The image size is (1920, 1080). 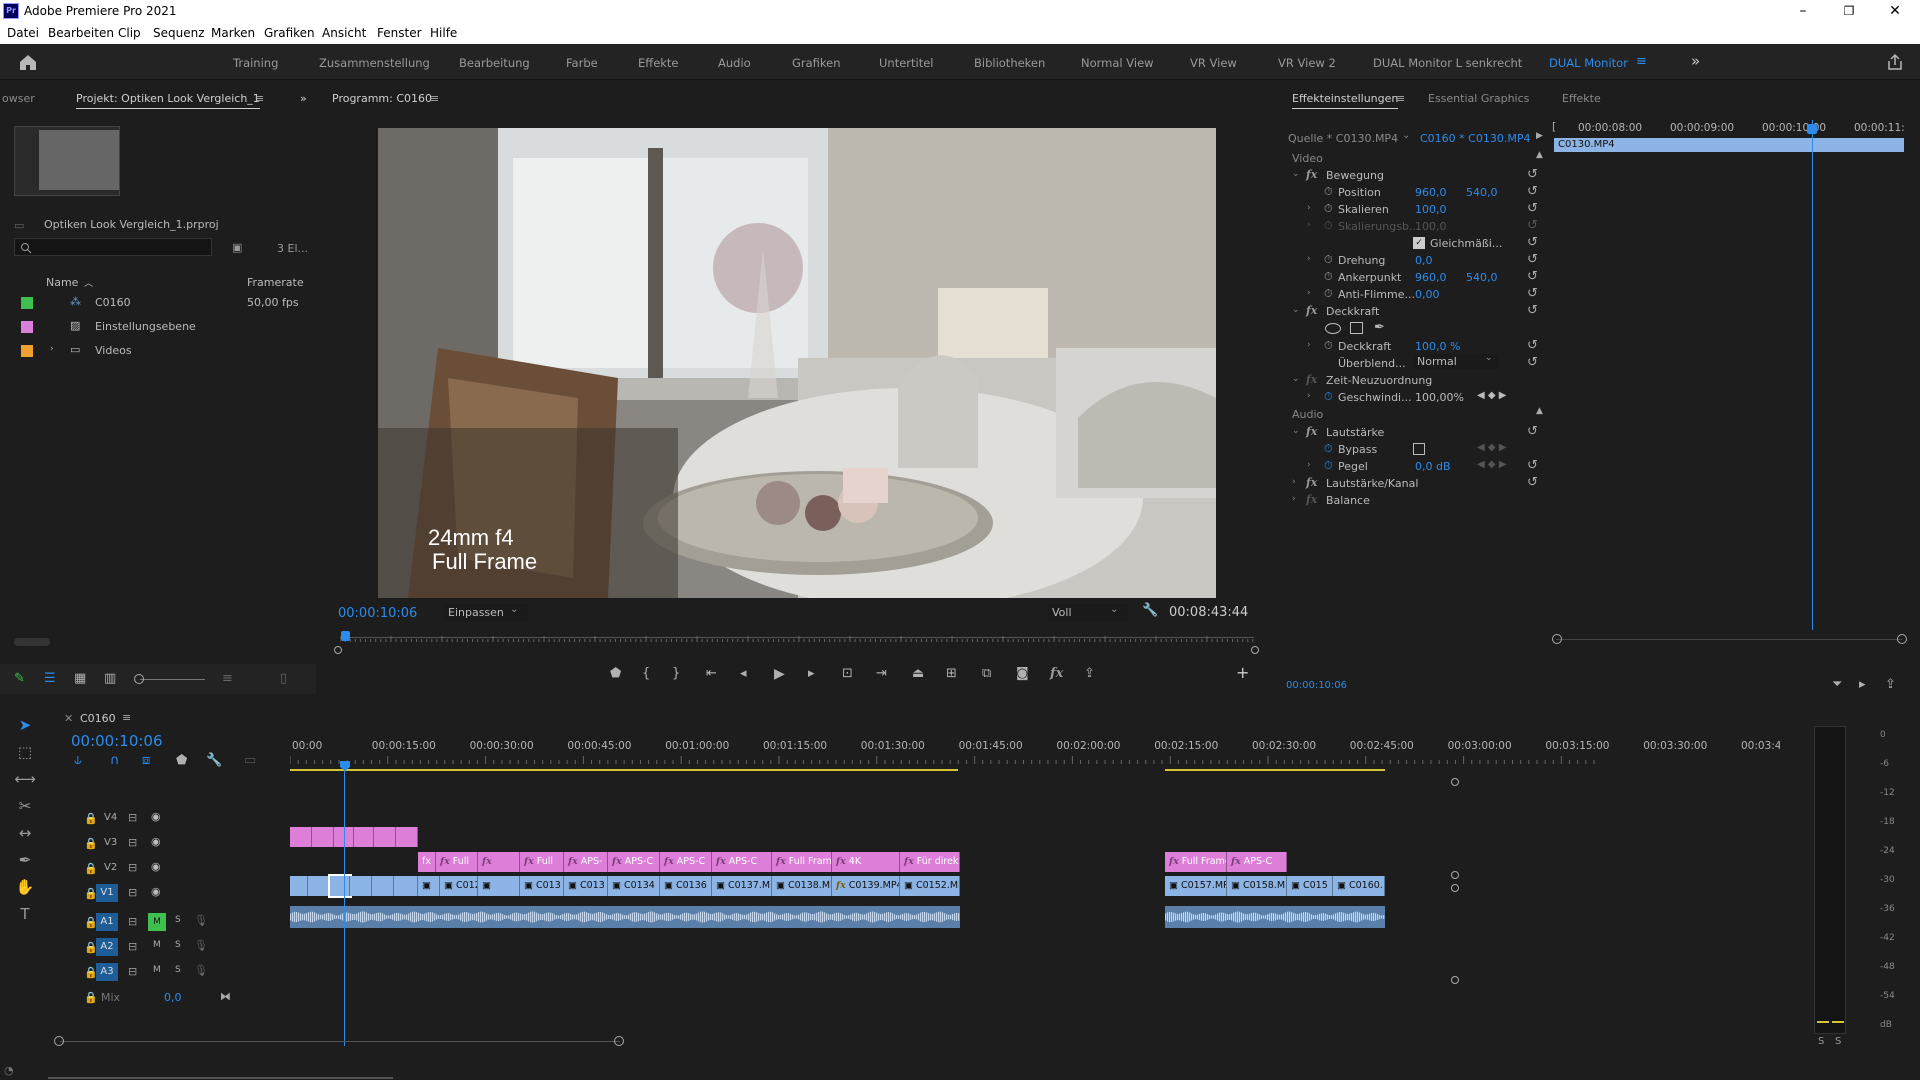 What do you see at coordinates (338, 650) in the screenshot?
I see `zoom-handle-left` at bounding box center [338, 650].